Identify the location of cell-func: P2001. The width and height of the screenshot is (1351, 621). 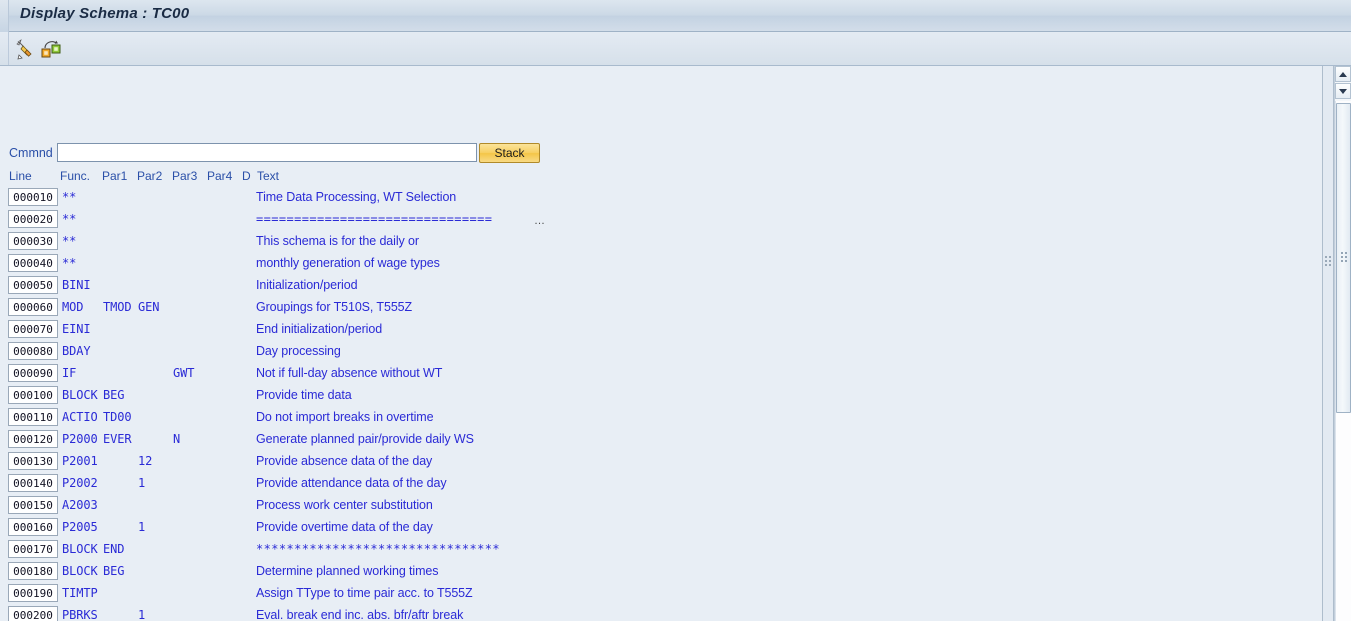
(80, 461).